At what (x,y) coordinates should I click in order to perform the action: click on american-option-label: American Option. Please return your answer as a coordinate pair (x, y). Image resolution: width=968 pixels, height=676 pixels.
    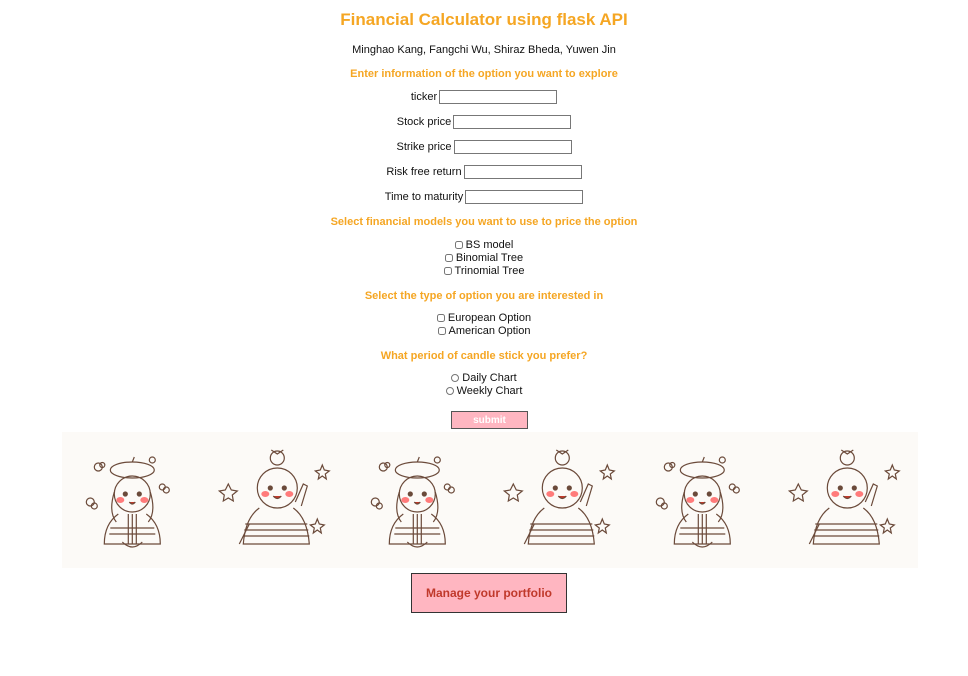
    Looking at the image, I should click on (489, 331).